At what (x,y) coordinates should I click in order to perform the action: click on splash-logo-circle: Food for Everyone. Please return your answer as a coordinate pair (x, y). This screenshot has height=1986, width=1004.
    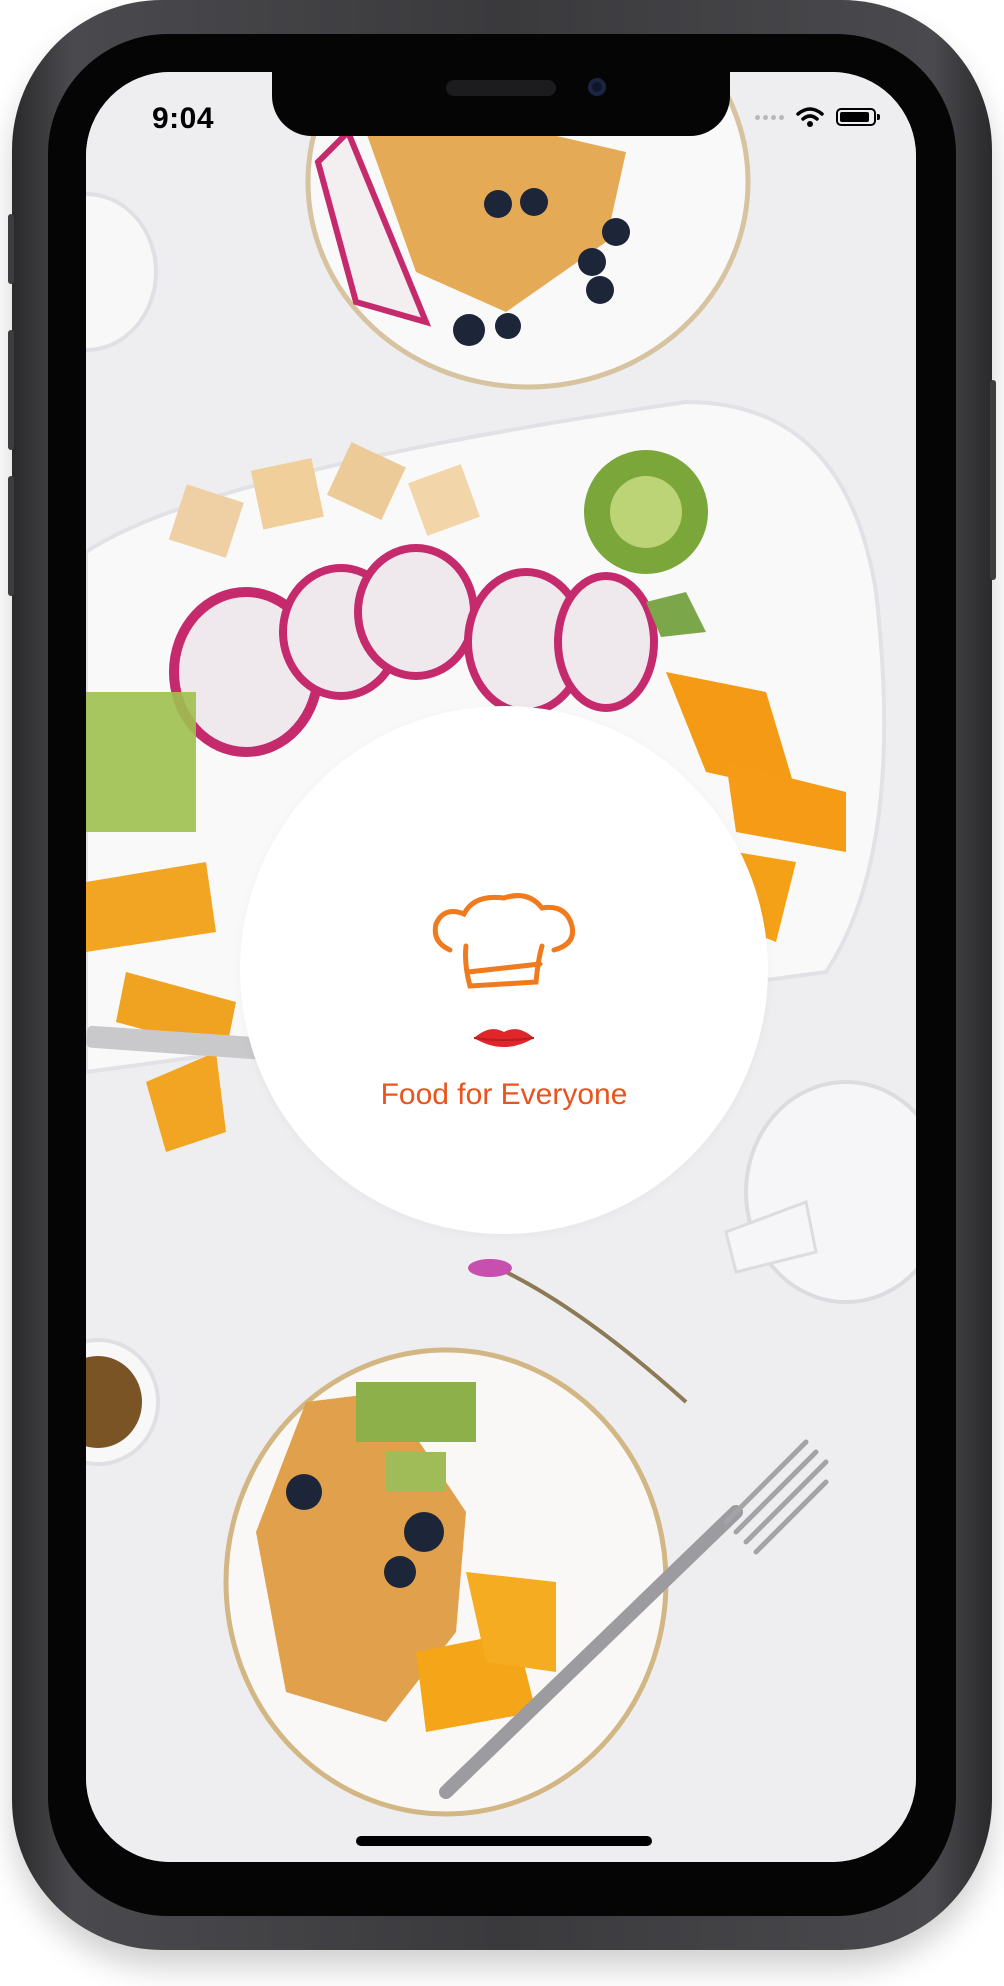
    Looking at the image, I should click on (504, 970).